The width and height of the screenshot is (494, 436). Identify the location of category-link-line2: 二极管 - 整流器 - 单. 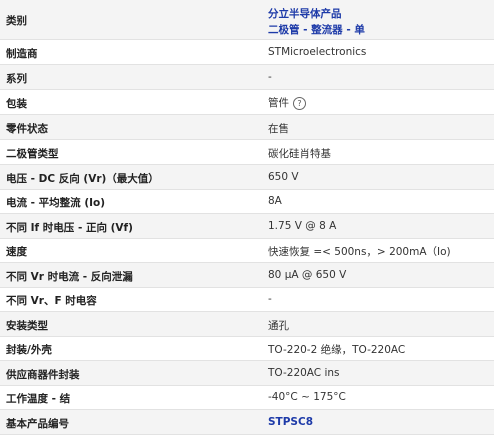
(316, 29).